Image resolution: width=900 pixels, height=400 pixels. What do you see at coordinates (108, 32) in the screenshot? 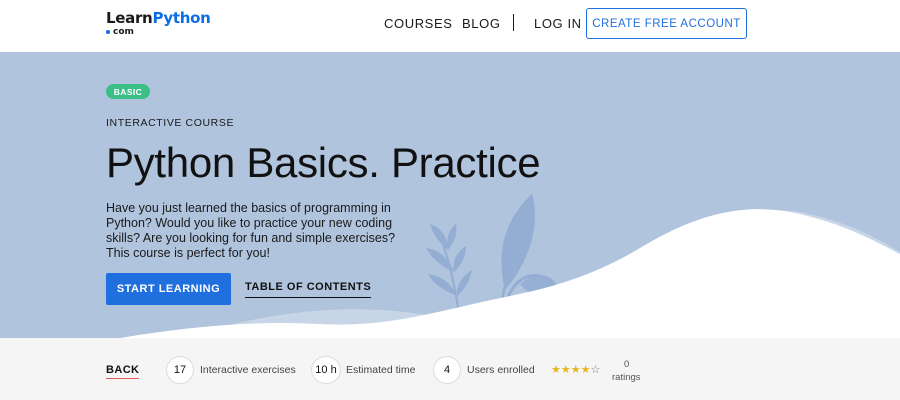
I see `logo-dot-icon` at bounding box center [108, 32].